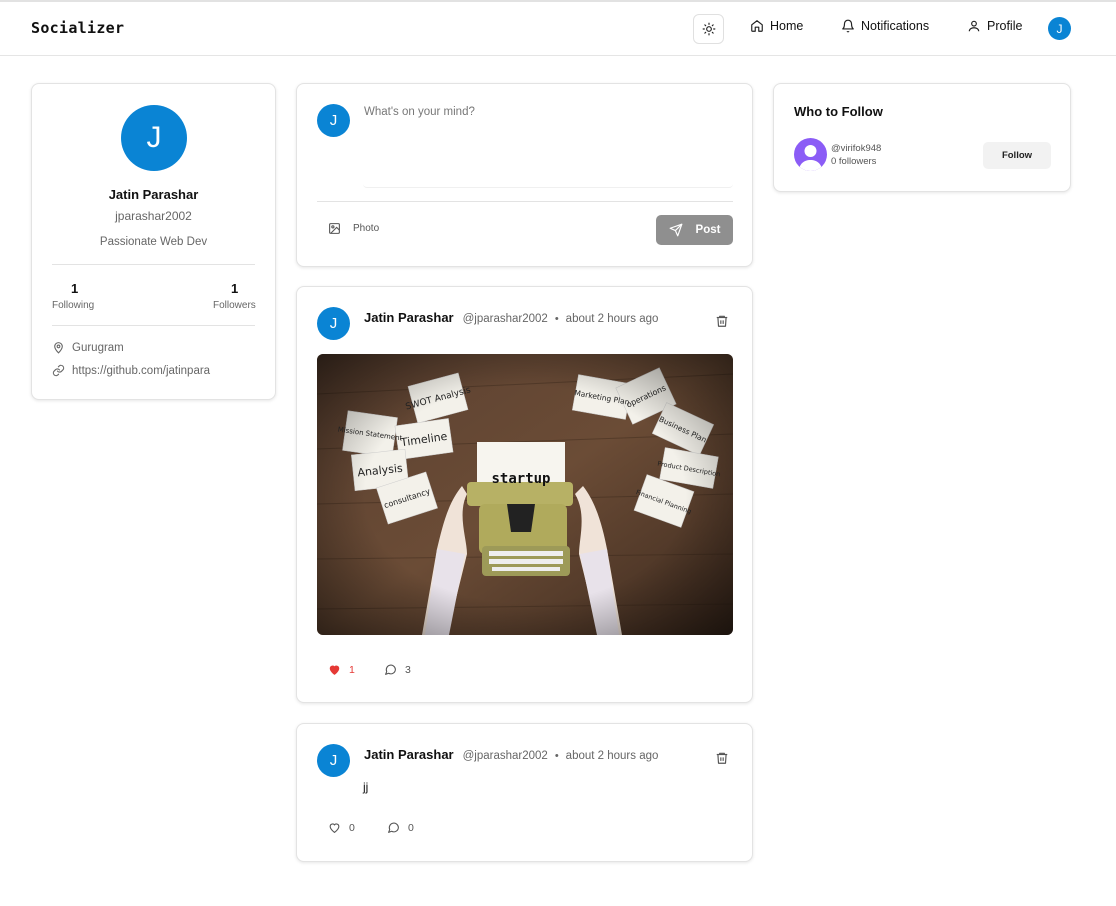  I want to click on post-input, so click(548, 146).